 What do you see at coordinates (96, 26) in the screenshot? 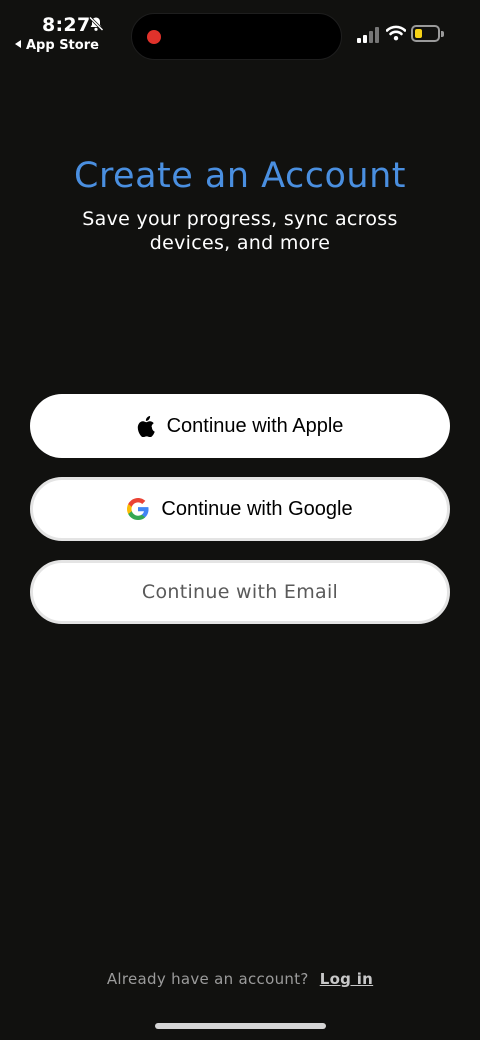
I see `bell-muted-icon` at bounding box center [96, 26].